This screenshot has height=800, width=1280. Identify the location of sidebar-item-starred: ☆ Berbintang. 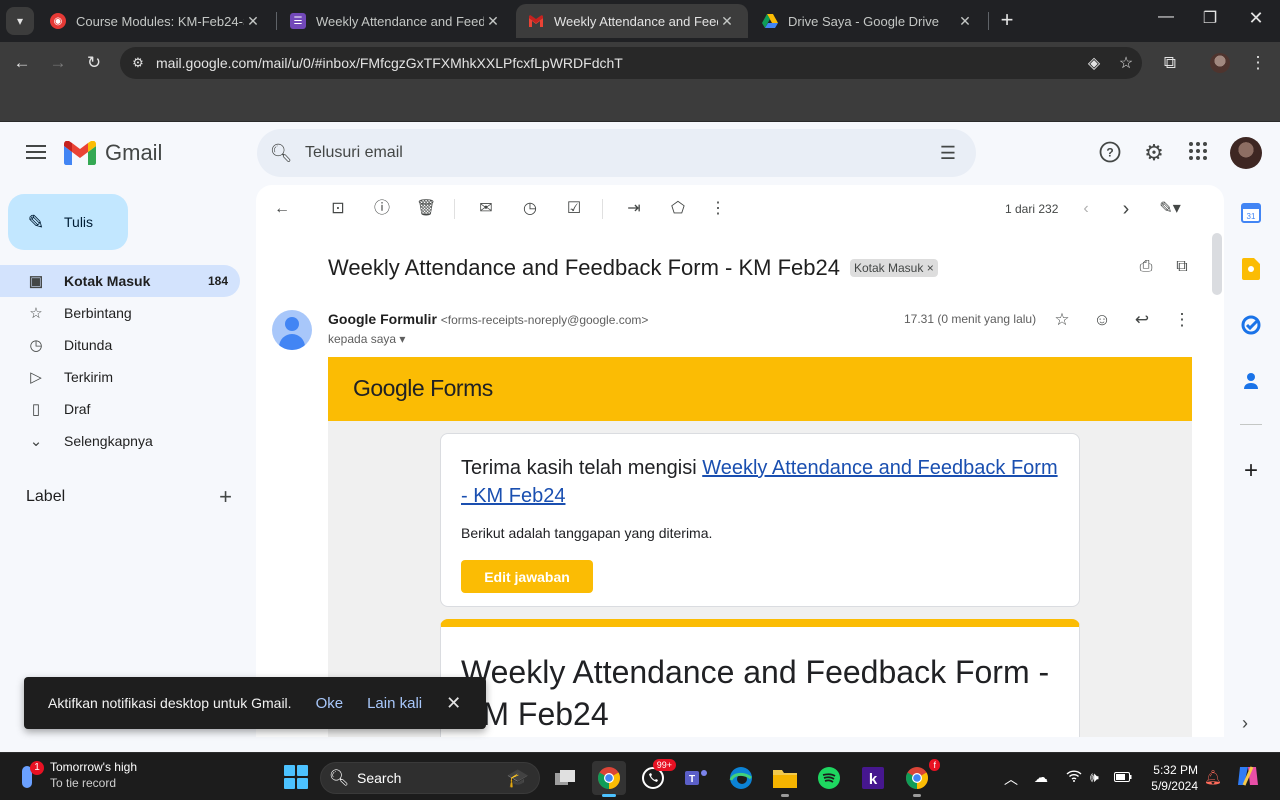
(120, 313).